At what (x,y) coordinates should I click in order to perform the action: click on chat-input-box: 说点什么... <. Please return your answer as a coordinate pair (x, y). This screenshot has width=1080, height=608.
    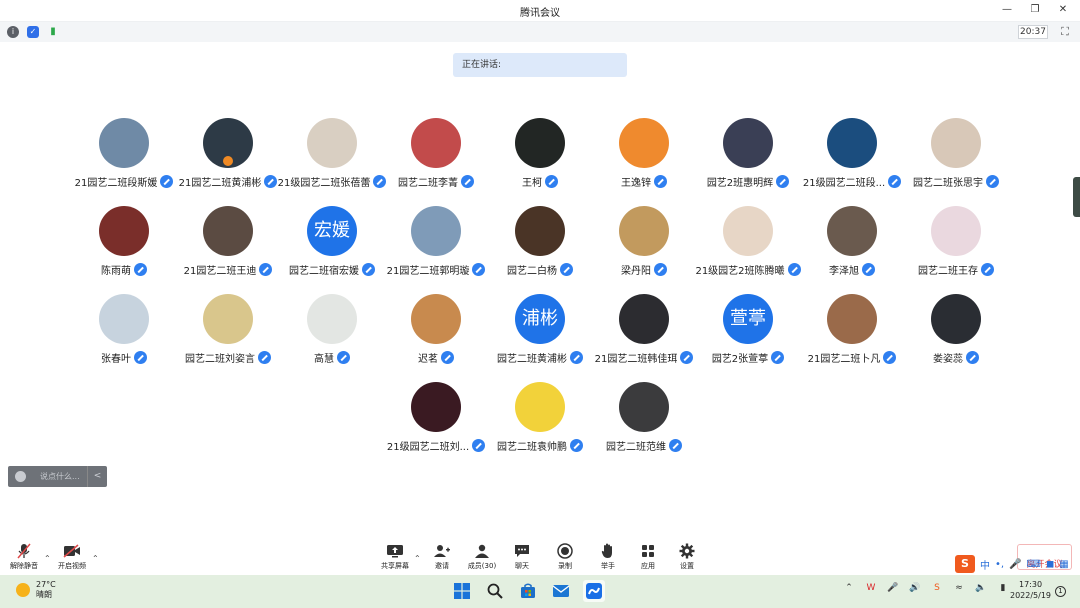
    Looking at the image, I should click on (57, 476).